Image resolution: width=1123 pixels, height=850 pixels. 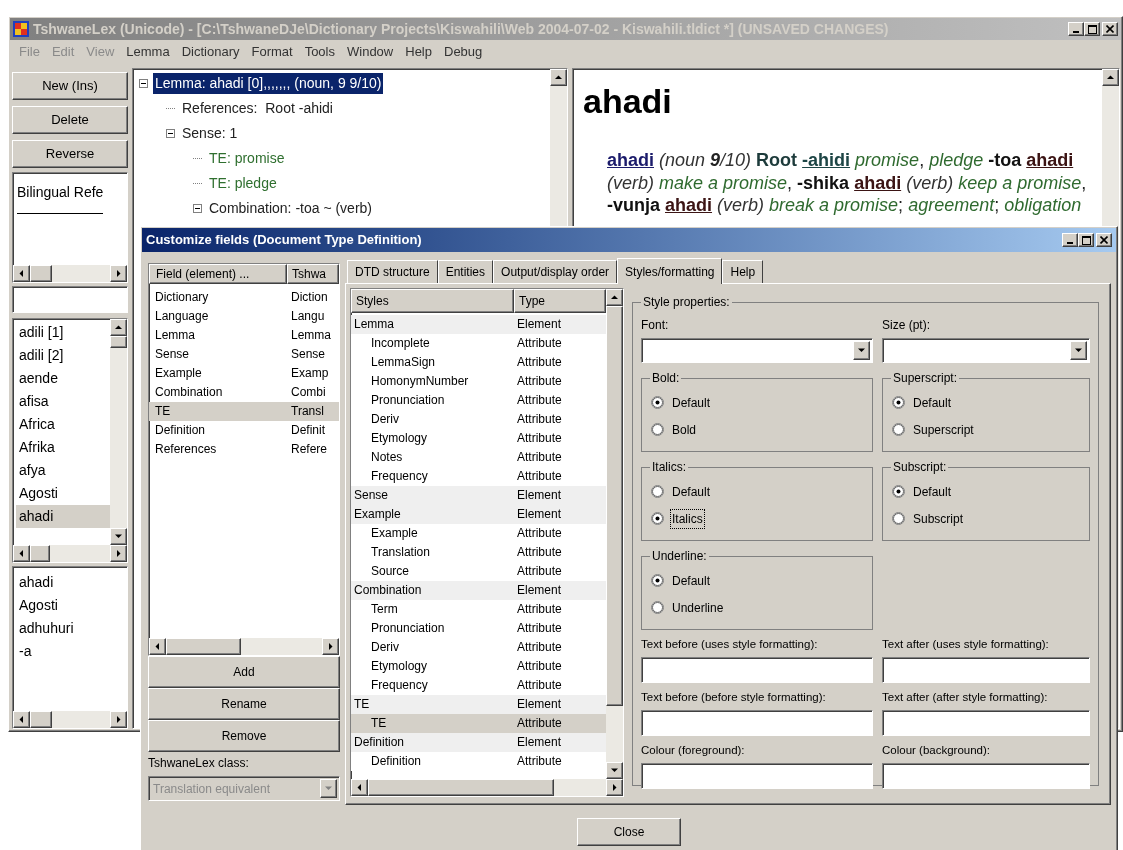 I want to click on column-header: Type, so click(x=560, y=301).